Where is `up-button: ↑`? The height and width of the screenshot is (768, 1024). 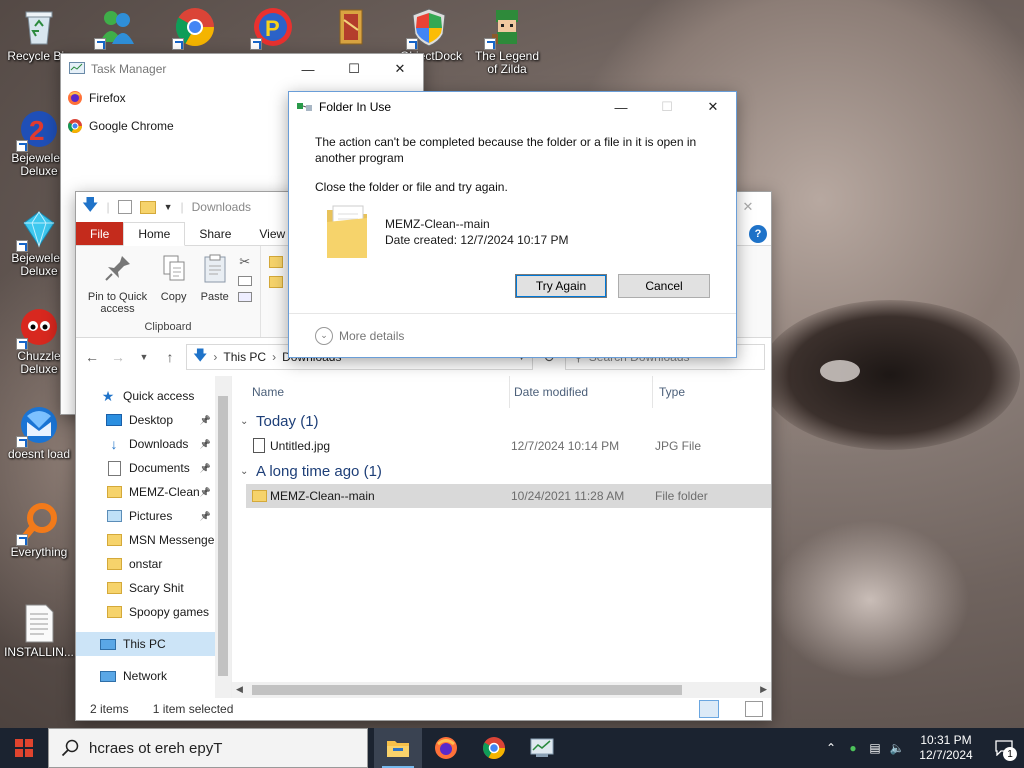 up-button: ↑ is located at coordinates (170, 357).